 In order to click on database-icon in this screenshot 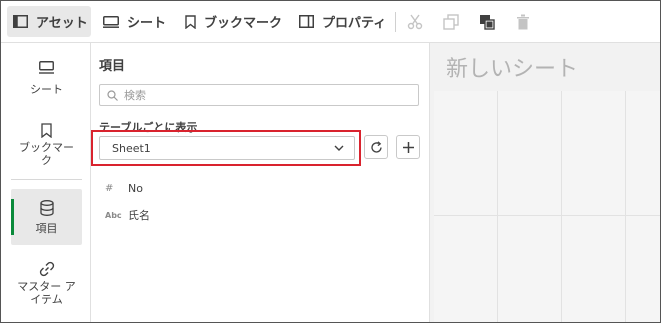, I will do `click(46, 208)`.